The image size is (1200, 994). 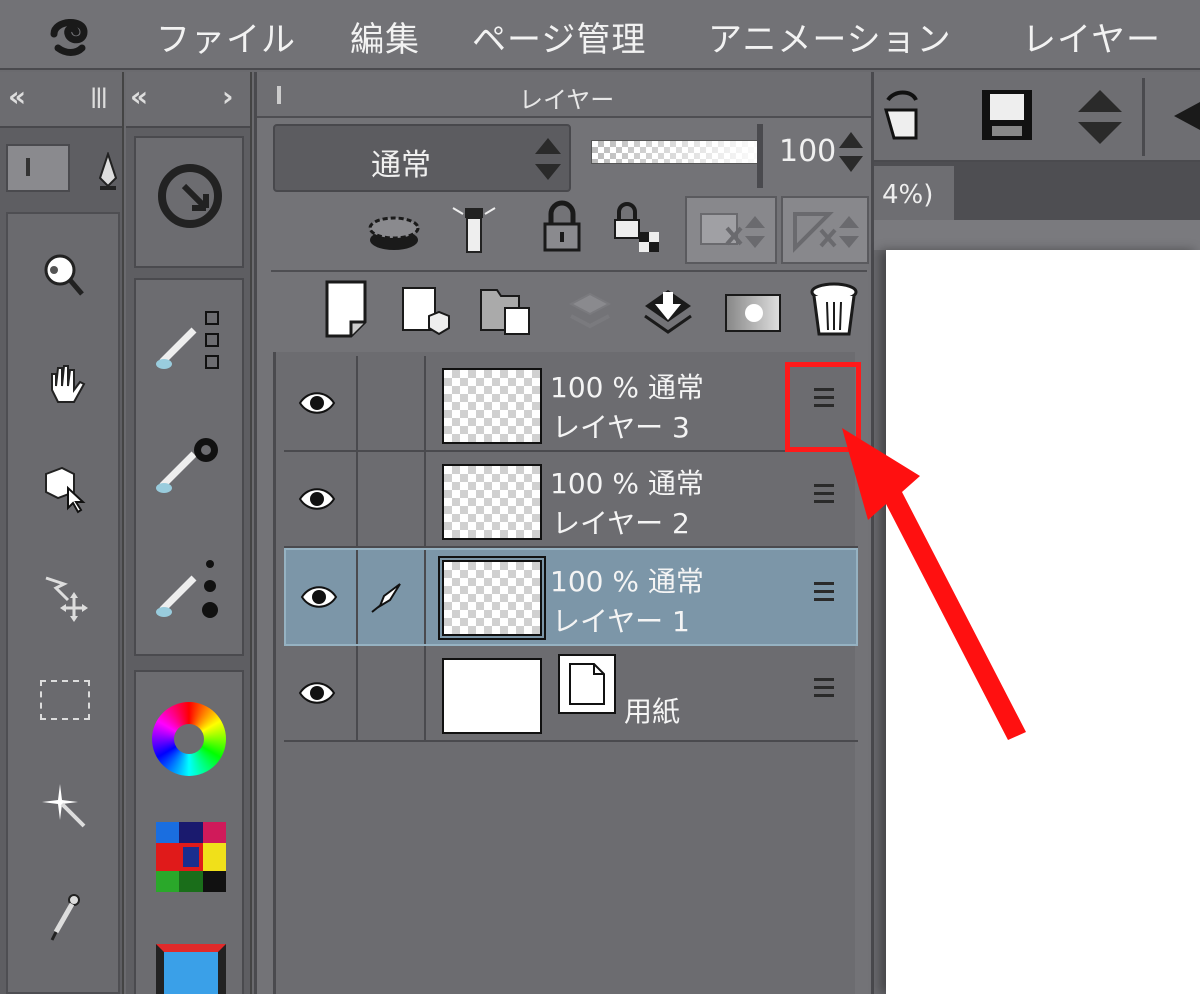 I want to click on toolbar-overflow-icon, so click(x=1183, y=118).